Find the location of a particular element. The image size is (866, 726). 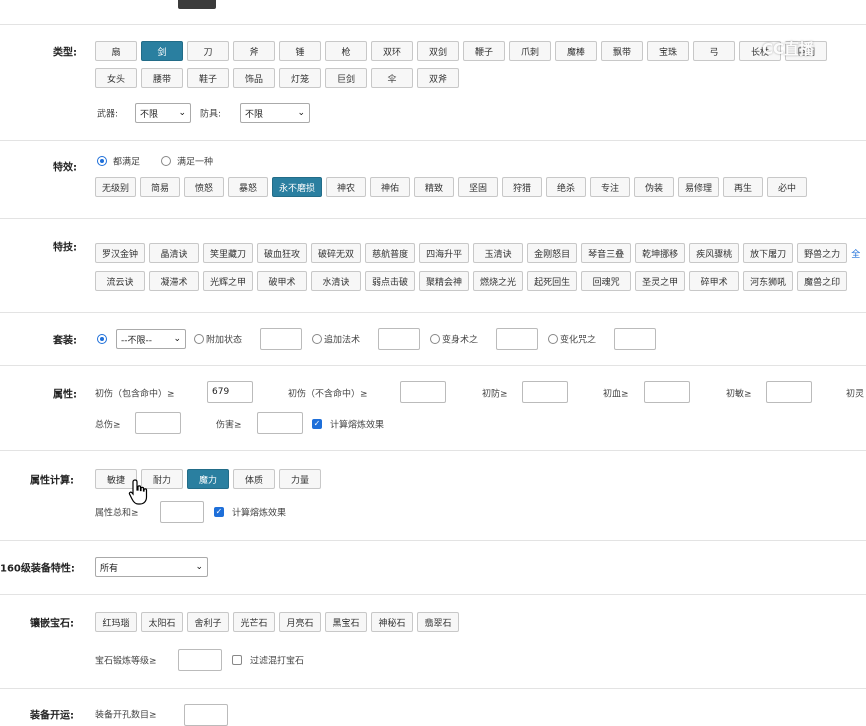

type-button: 宝珠 is located at coordinates (668, 51).